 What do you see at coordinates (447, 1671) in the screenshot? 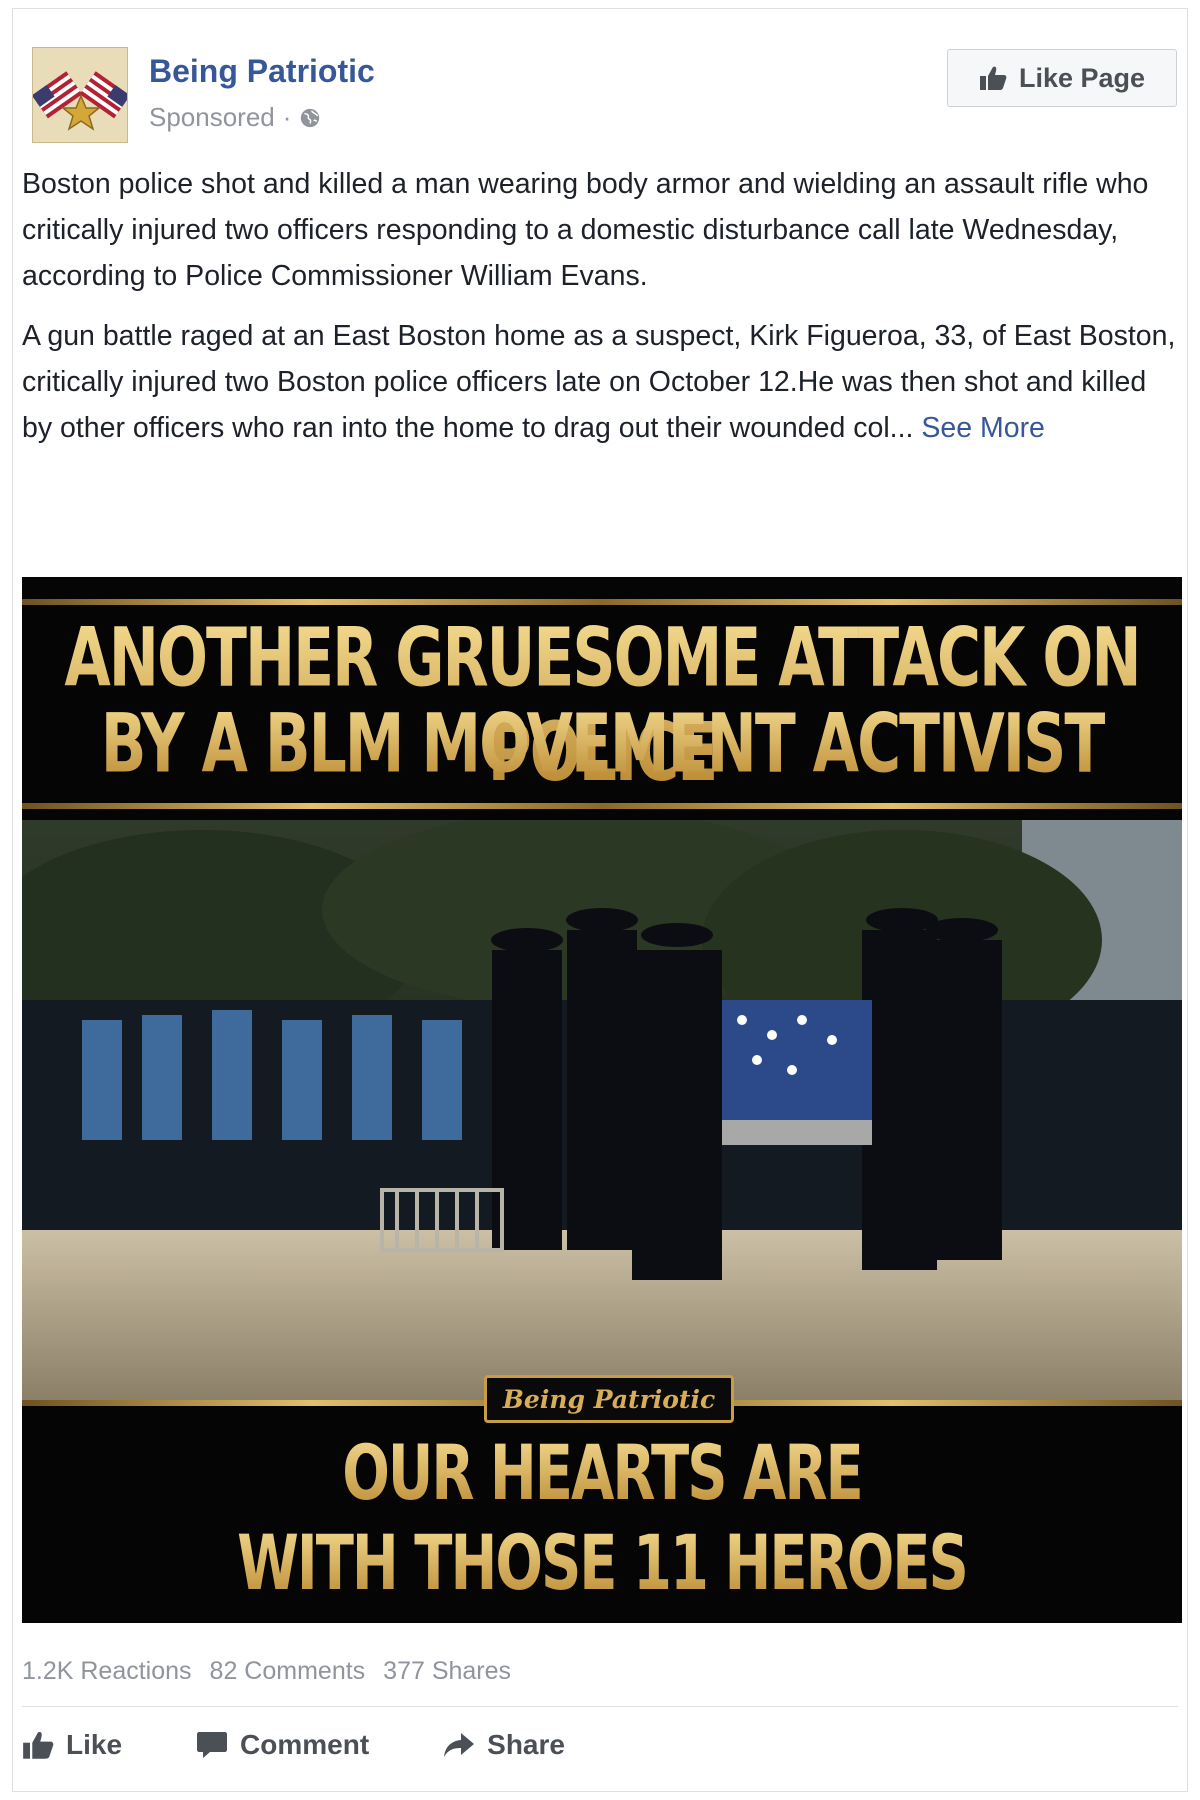
I see `shares-count: 377 Shares` at bounding box center [447, 1671].